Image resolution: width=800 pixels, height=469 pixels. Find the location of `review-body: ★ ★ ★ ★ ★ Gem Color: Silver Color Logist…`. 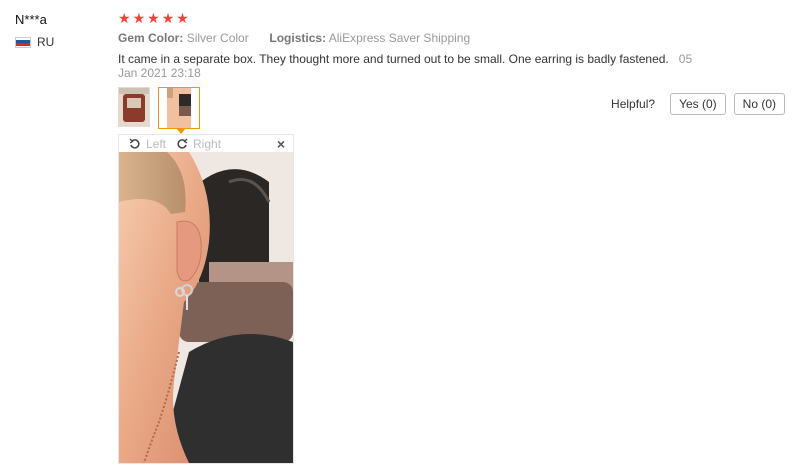

review-body: ★ ★ ★ ★ ★ Gem Color: Silver Color Logist… is located at coordinates (453, 45).